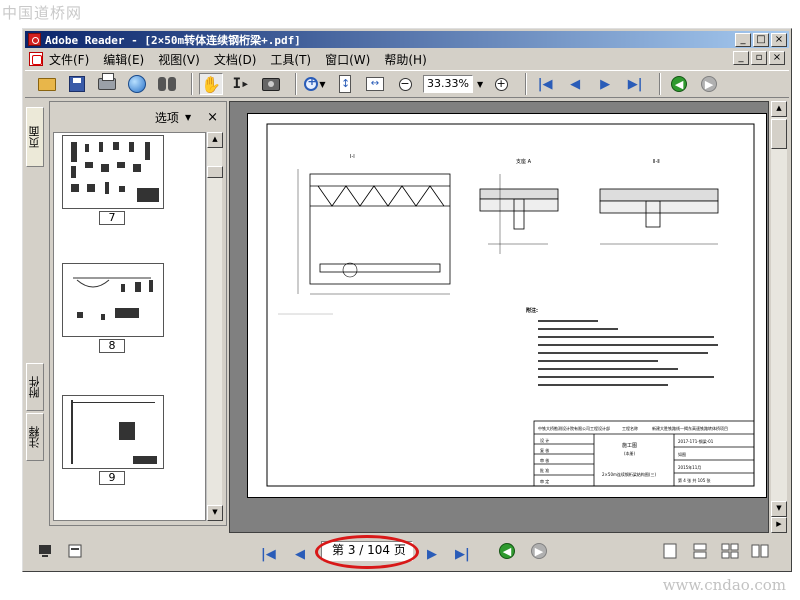 The height and width of the screenshot is (600, 800). I want to click on close-button: ×, so click(779, 40).